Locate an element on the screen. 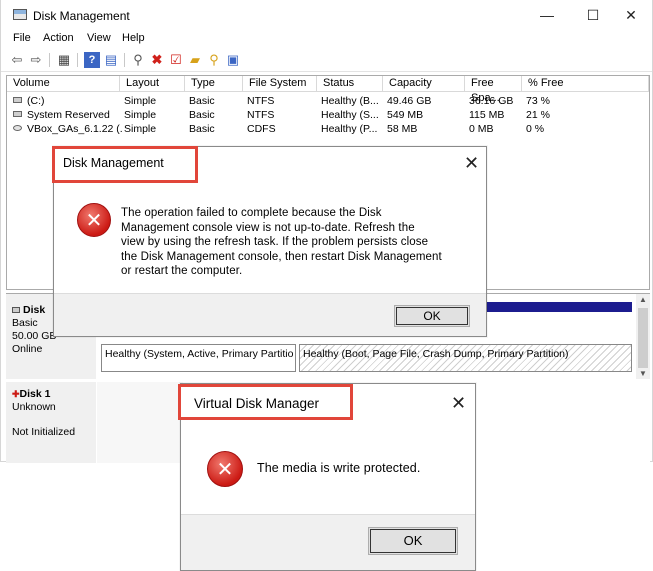 The width and height of the screenshot is (653, 571). disk-1-title: Disk 1 is located at coordinates (35, 394).